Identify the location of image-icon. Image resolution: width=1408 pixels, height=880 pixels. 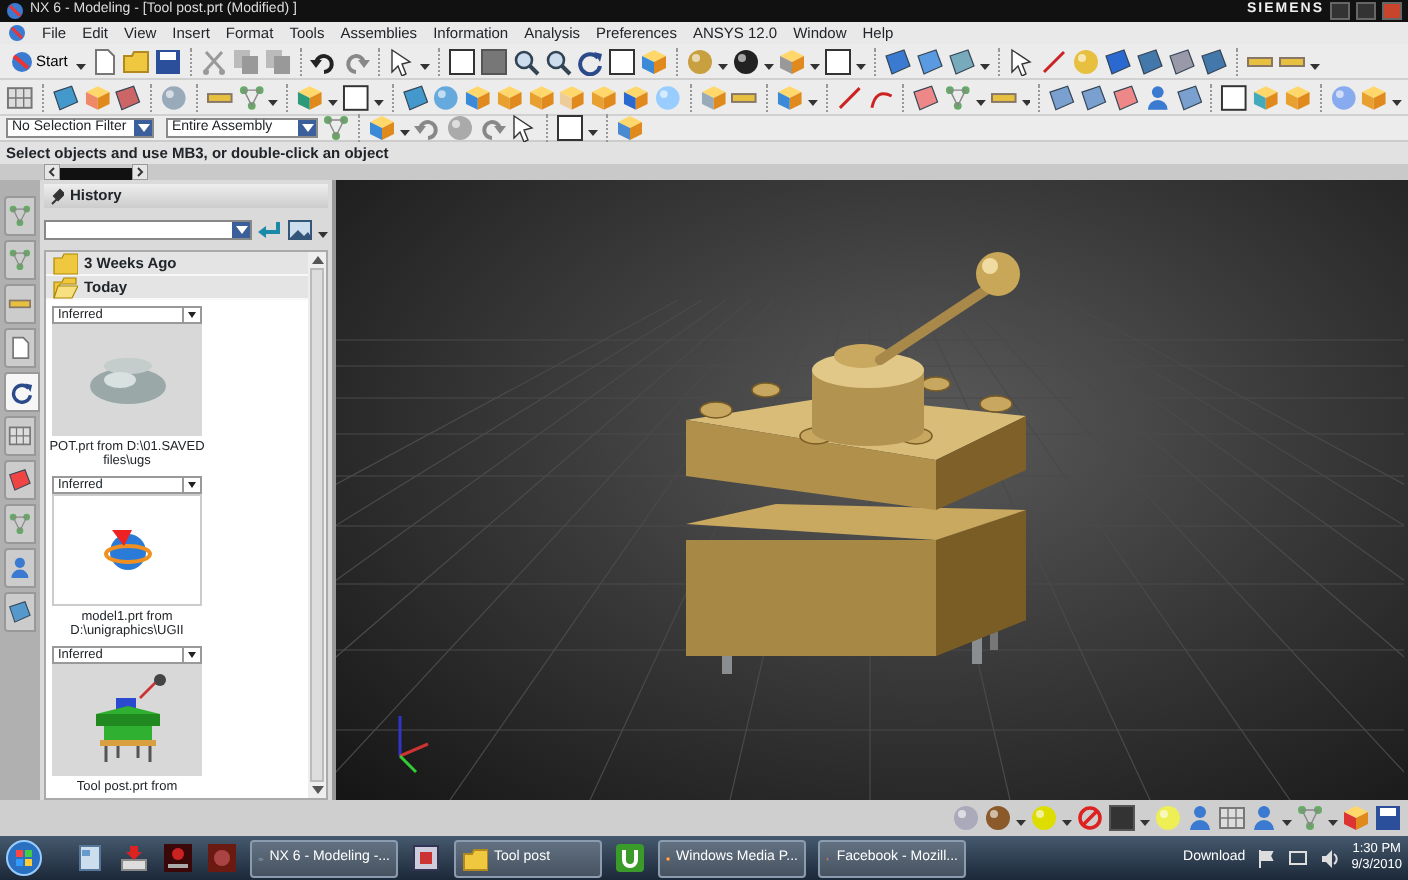
(300, 230).